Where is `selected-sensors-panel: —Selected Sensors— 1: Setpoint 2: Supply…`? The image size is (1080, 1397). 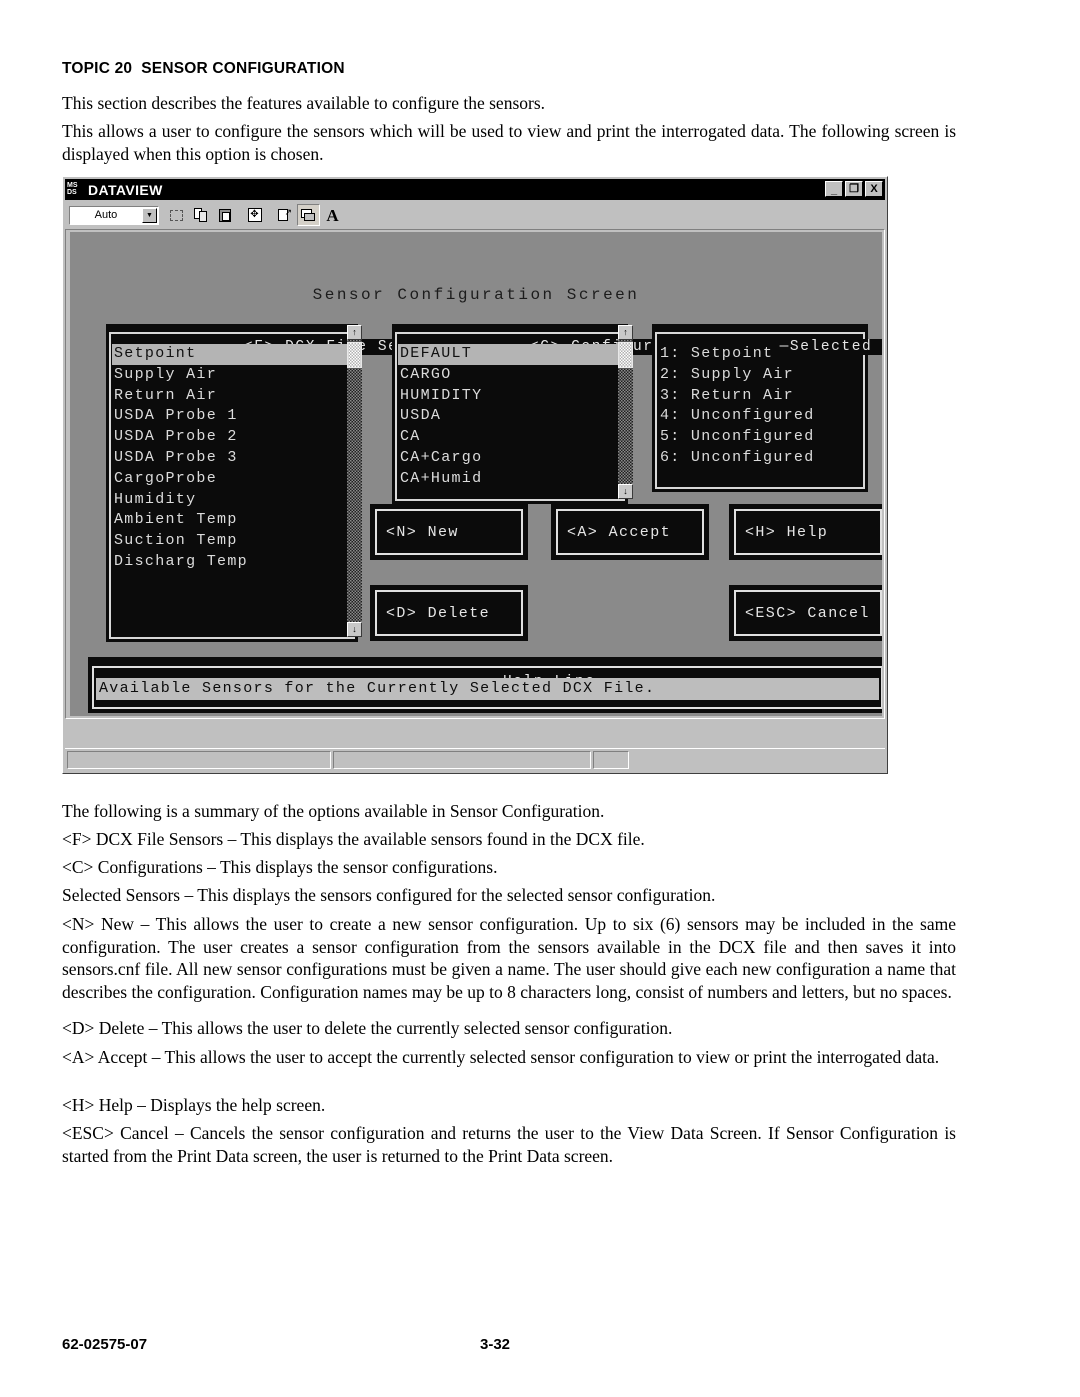
selected-sensors-panel: —Selected Sensors— 1: Setpoint 2: Supply… is located at coordinates (767, 408).